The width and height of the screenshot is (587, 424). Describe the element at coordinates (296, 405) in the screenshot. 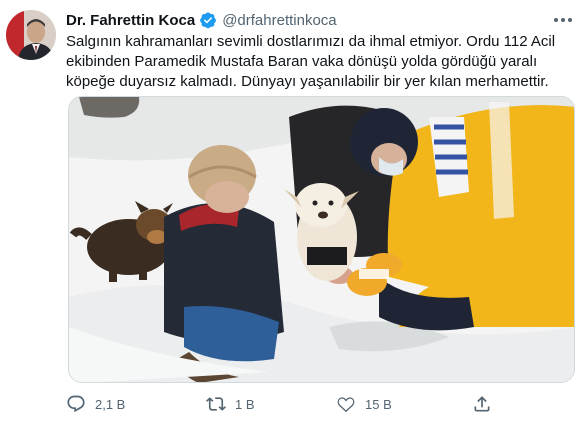

I see `tweet-actions: 2,1 B 1 B 15 B` at that location.